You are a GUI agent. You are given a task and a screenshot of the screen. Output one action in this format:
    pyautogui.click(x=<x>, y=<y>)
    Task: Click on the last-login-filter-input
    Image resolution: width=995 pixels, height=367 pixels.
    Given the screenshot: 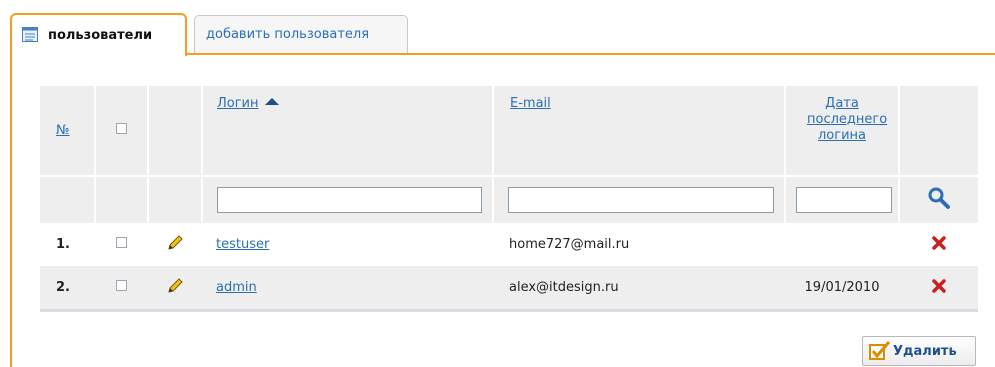 What is the action you would take?
    pyautogui.click(x=844, y=200)
    